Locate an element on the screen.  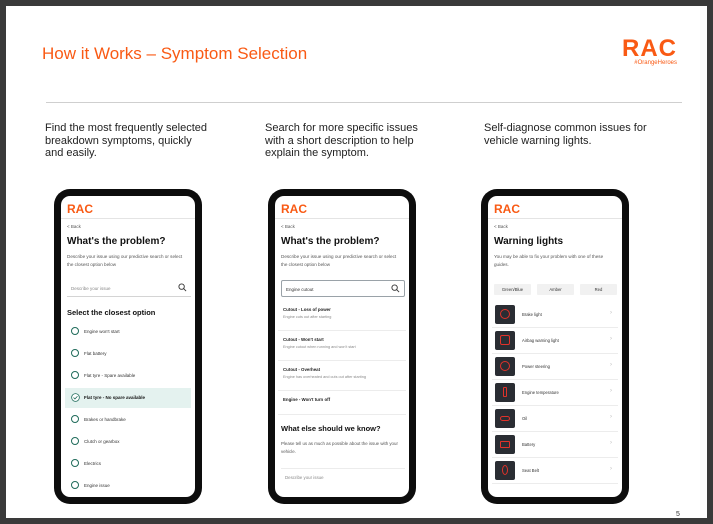
tab-amber: Amber is located at coordinates (555, 289).